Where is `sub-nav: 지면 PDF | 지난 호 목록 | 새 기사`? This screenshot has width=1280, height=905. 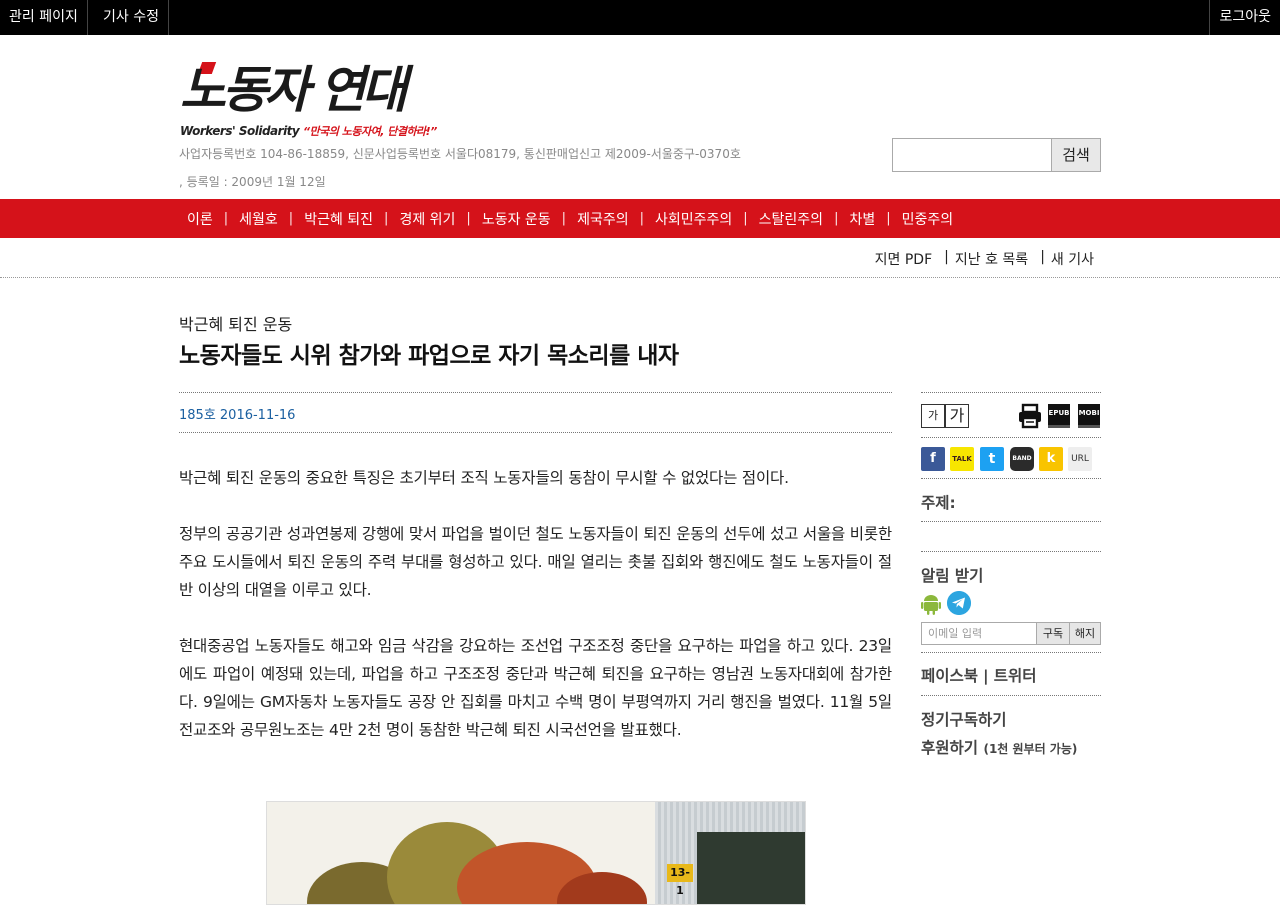
sub-nav: 지면 PDF | 지난 호 목록 | 새 기사 is located at coordinates (984, 259).